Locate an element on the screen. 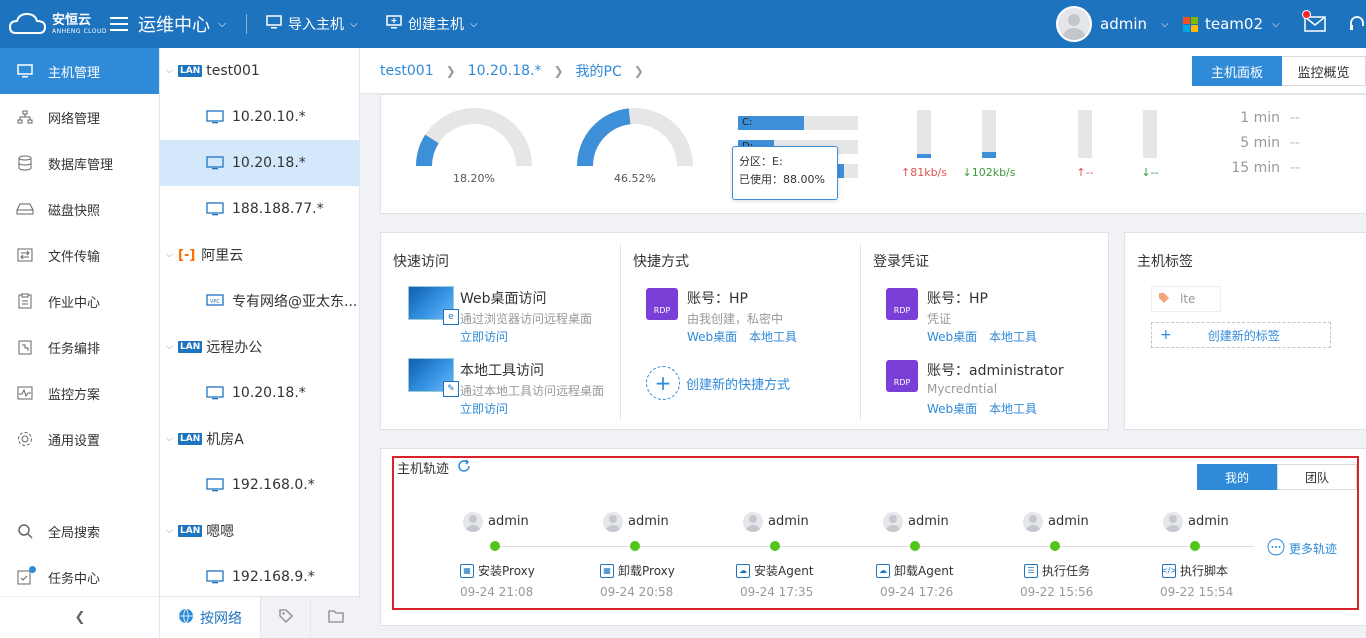 The width and height of the screenshot is (1366, 638). credential-account: 账号：administrator is located at coordinates (995, 371).